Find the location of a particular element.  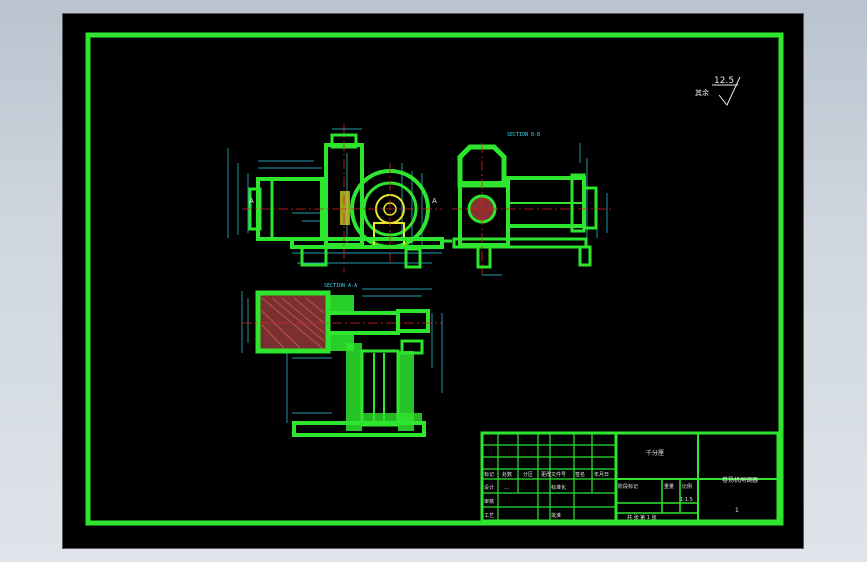

svg-text: 比例 is located at coordinates (687, 486).